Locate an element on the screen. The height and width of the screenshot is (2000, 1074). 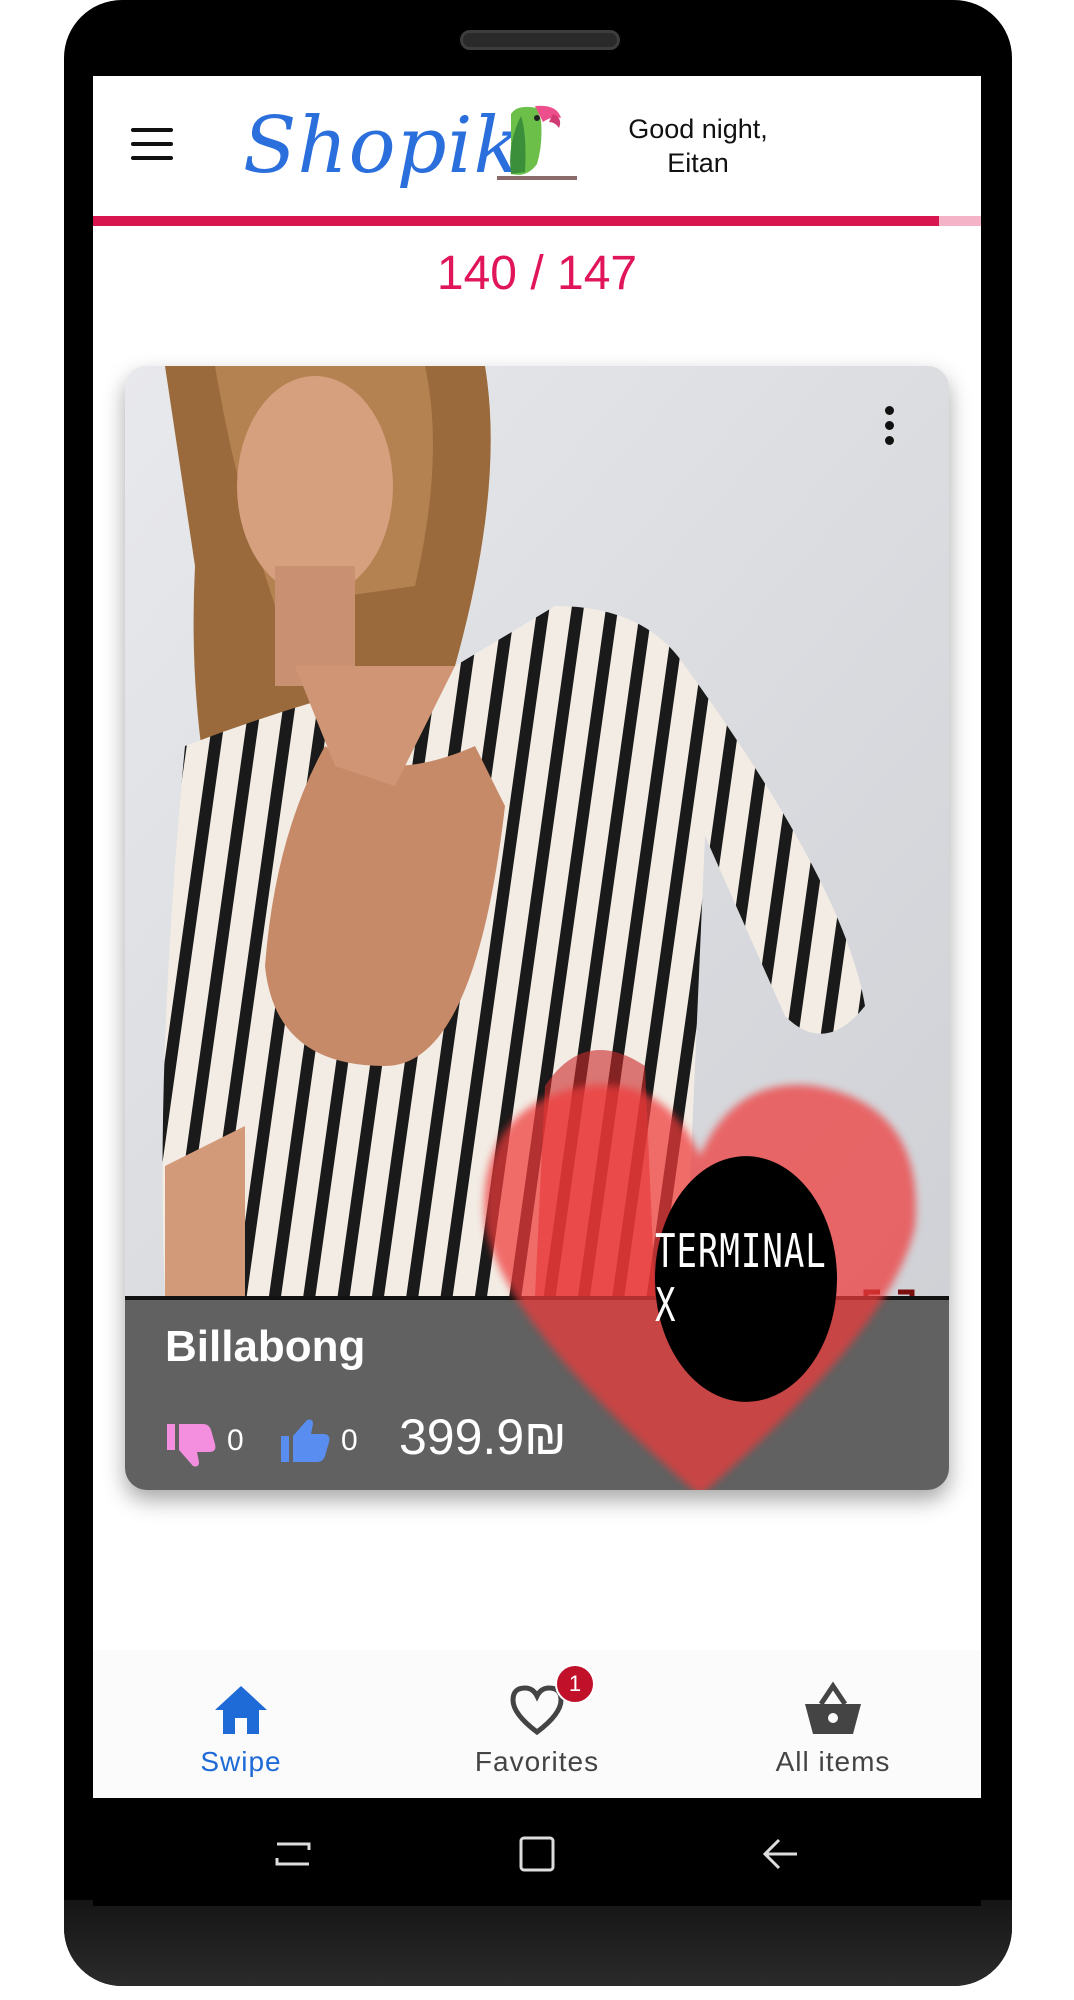
brand-name: Billabong is located at coordinates (265, 1346).